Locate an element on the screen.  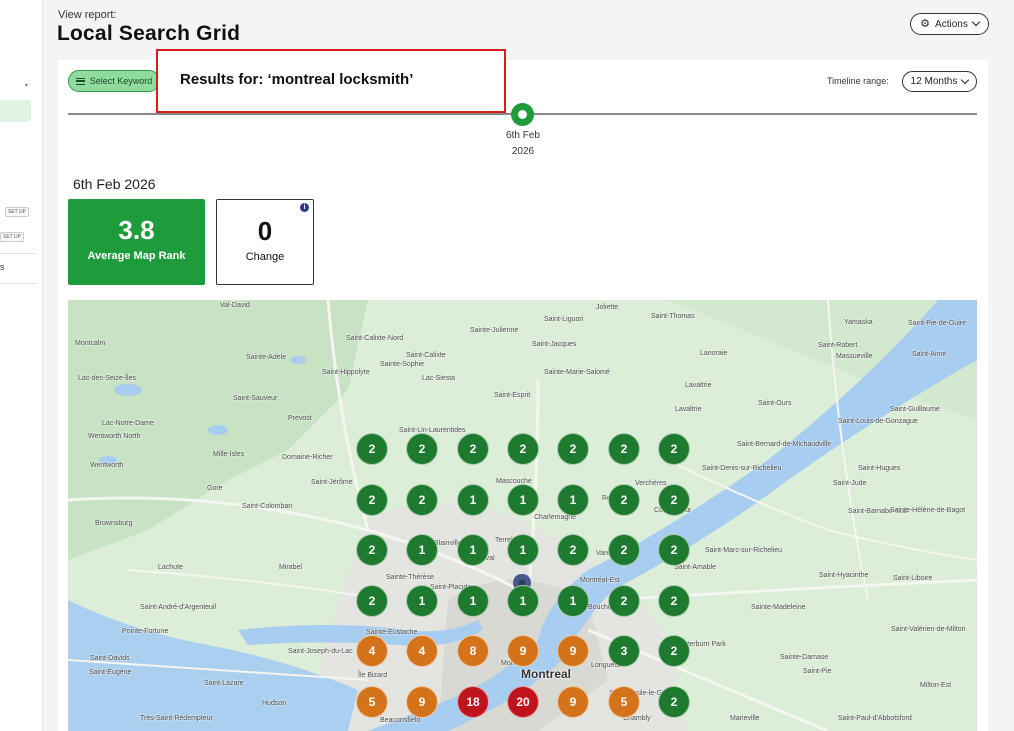
map-place-label: Prevost is located at coordinates (300, 418).